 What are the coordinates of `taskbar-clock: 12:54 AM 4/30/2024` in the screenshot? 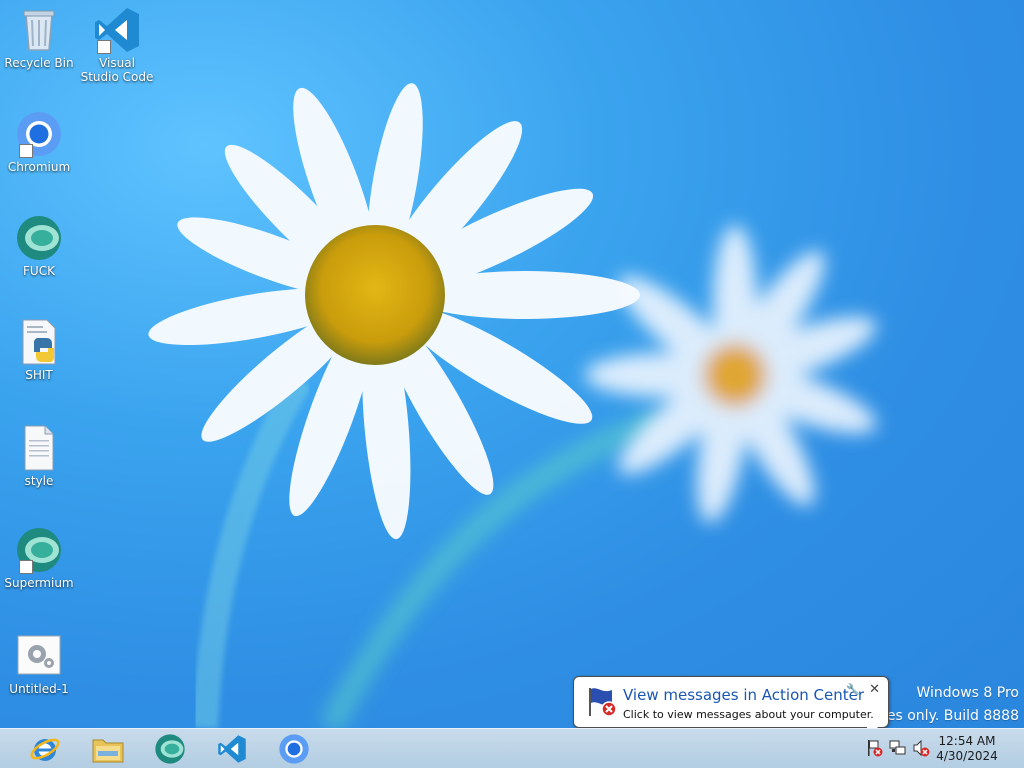 It's located at (967, 749).